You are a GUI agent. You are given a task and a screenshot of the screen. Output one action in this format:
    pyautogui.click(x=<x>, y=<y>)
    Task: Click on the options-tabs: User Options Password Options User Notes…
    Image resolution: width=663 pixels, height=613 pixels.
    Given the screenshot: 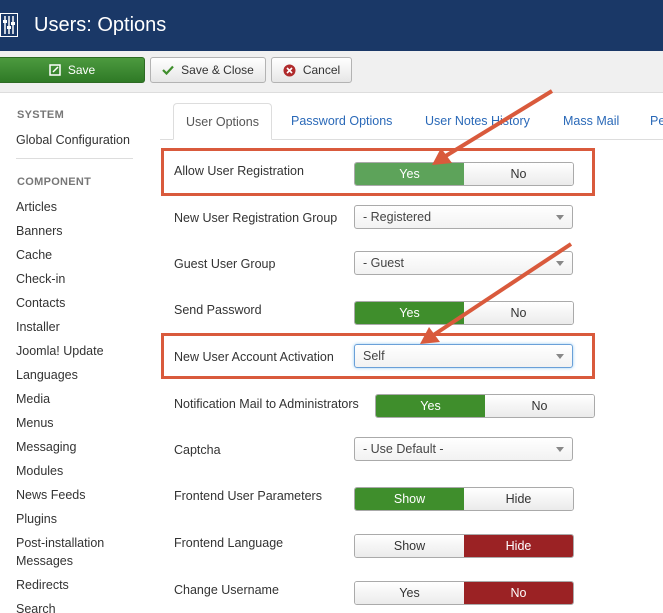 What is the action you would take?
    pyautogui.click(x=411, y=121)
    